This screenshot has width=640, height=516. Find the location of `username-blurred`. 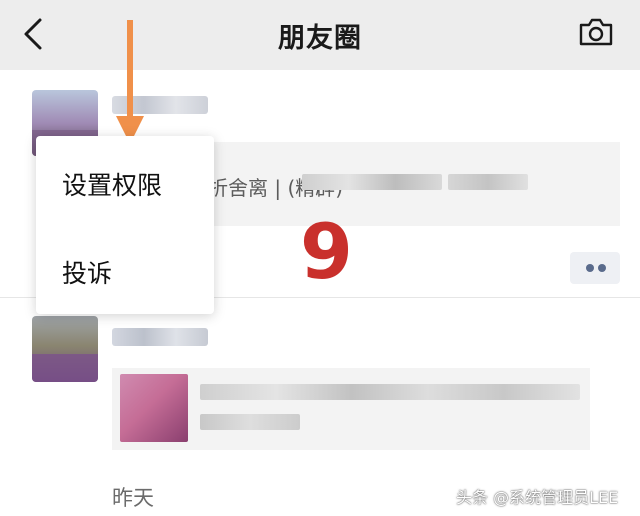

username-blurred is located at coordinates (160, 337).